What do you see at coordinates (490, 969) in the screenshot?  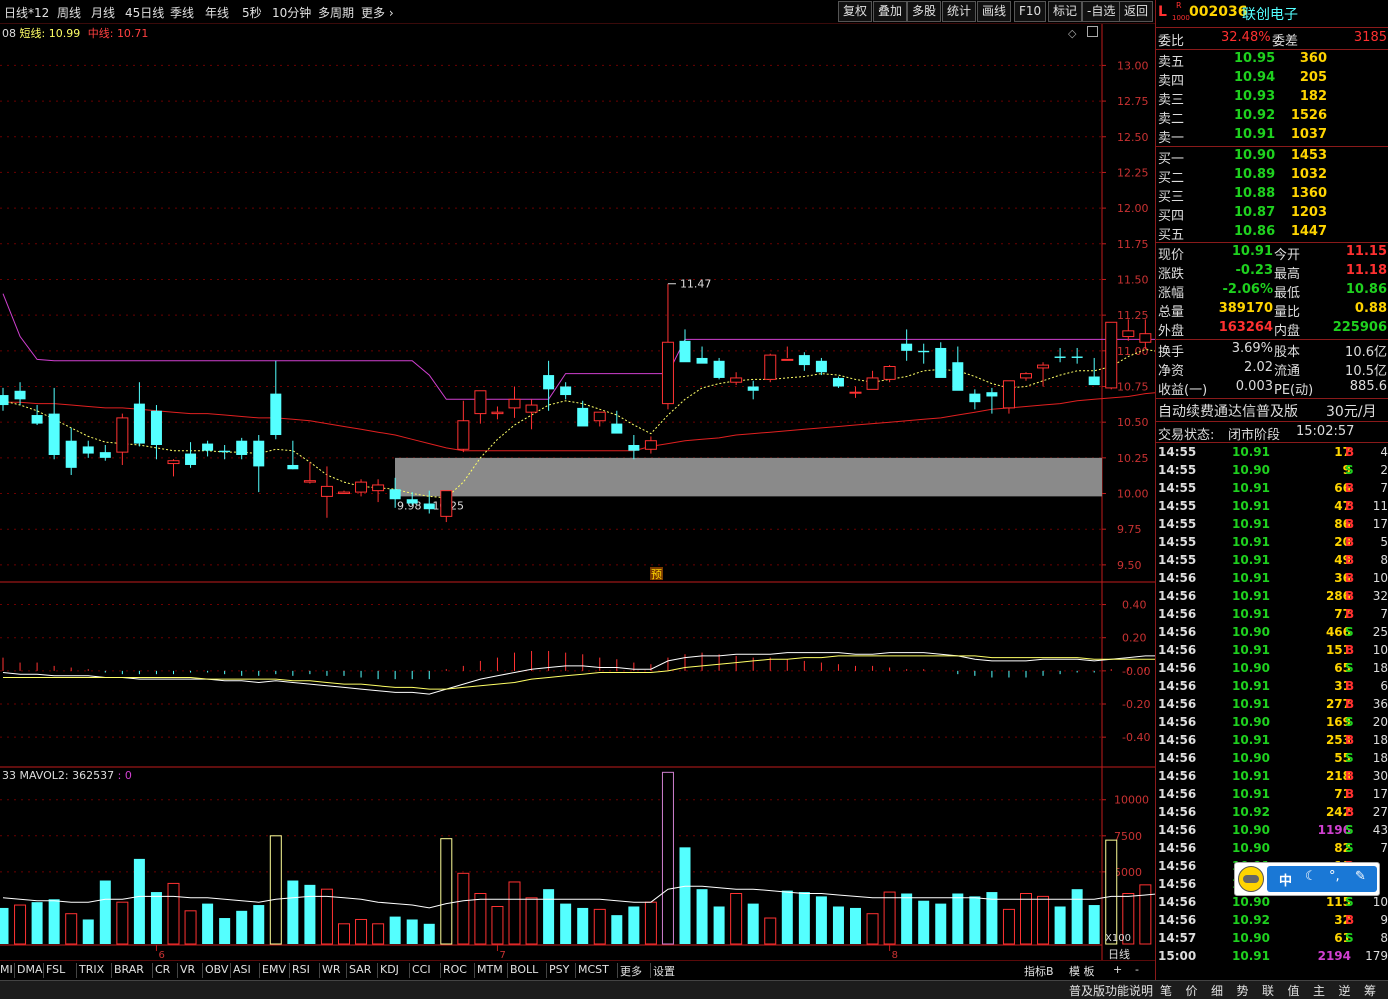 I see `indicator-tab-17: MTM` at bounding box center [490, 969].